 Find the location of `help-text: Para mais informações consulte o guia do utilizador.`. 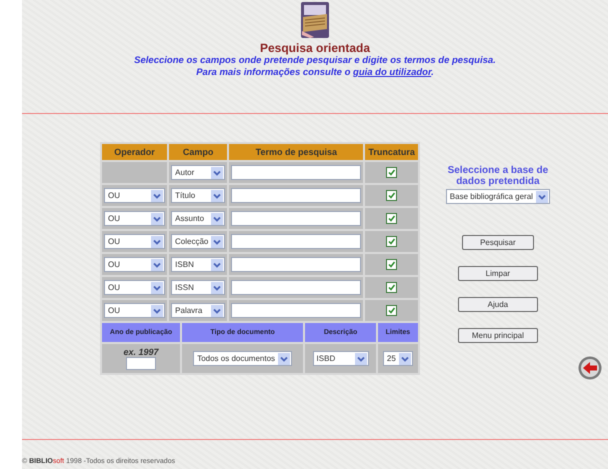

help-text: Para mais informações consulte o guia do utilizador. is located at coordinates (315, 73).